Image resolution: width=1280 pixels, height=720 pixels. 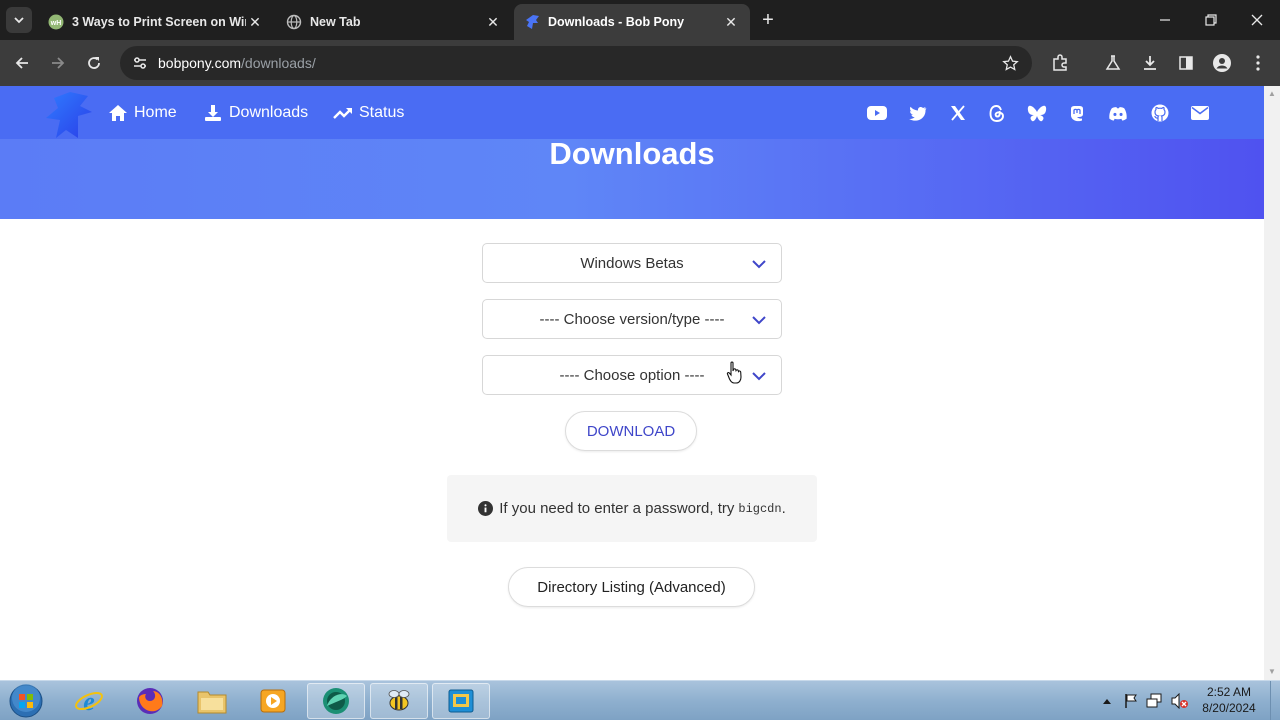 I want to click on notice-password-code: bigcdn, so click(x=760, y=508).